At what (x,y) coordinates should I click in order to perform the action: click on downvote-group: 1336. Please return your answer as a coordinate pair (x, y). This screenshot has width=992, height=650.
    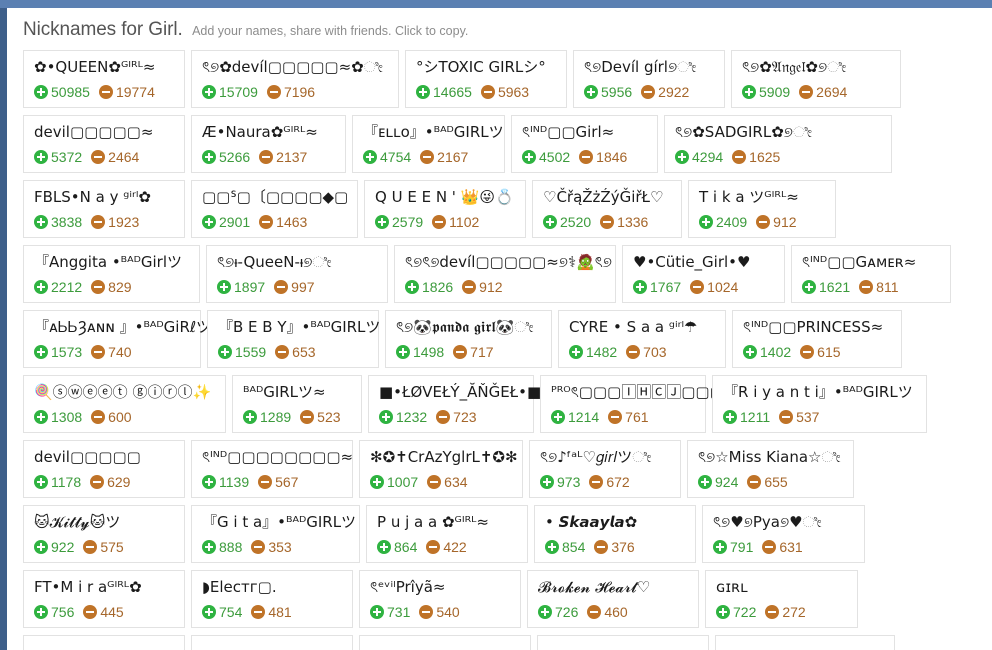
    Looking at the image, I should click on (624, 222).